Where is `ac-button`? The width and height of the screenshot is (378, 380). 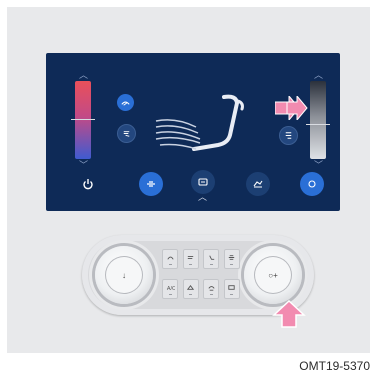
ac-button is located at coordinates (151, 184).